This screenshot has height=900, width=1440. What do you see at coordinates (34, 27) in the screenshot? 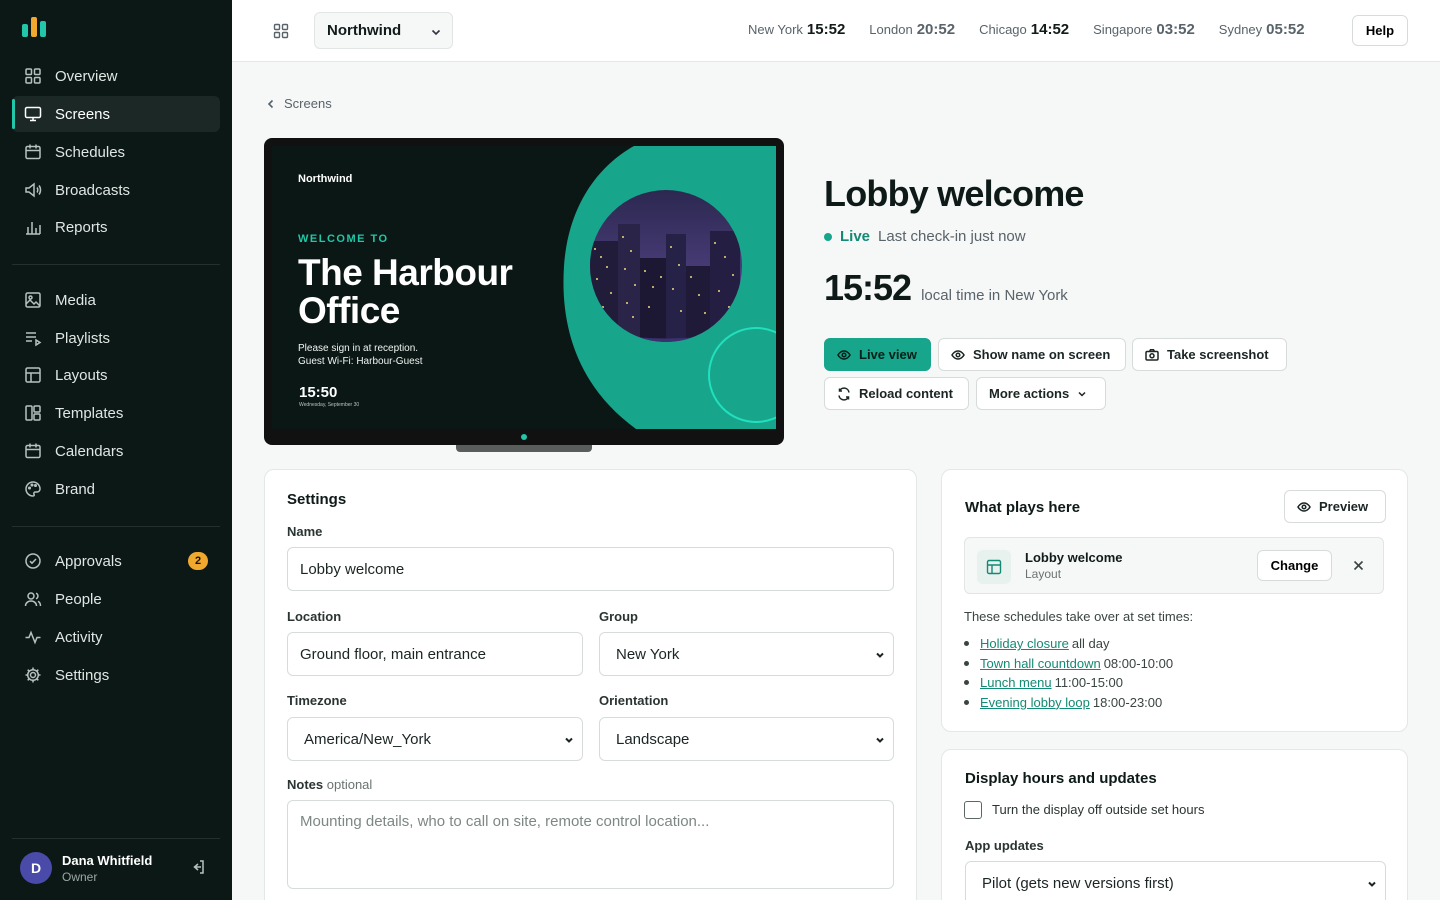
I see `brand-logo` at bounding box center [34, 27].